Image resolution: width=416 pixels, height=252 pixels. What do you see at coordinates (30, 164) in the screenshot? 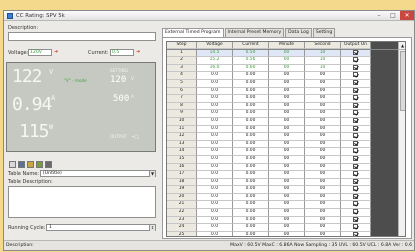
I see `open-folder-icon` at bounding box center [30, 164].